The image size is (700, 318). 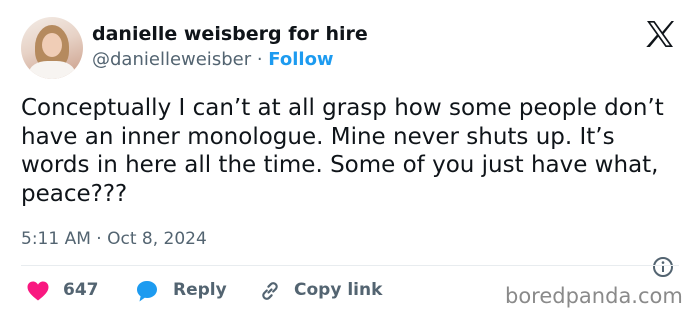 I want to click on avatar-shirt, so click(x=52, y=70).